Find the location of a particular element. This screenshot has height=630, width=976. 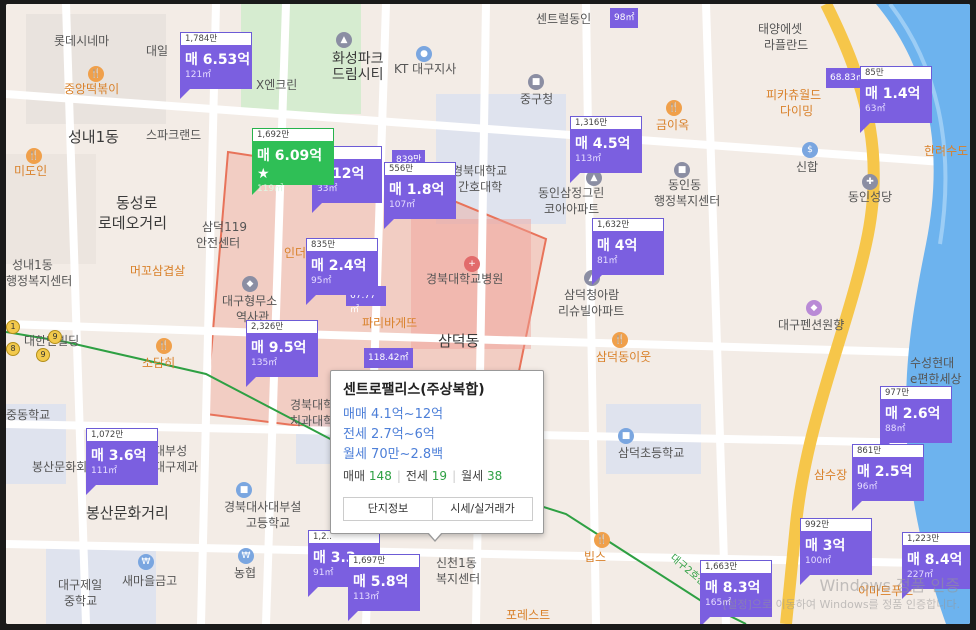

hospital-icon: + is located at coordinates (472, 264).